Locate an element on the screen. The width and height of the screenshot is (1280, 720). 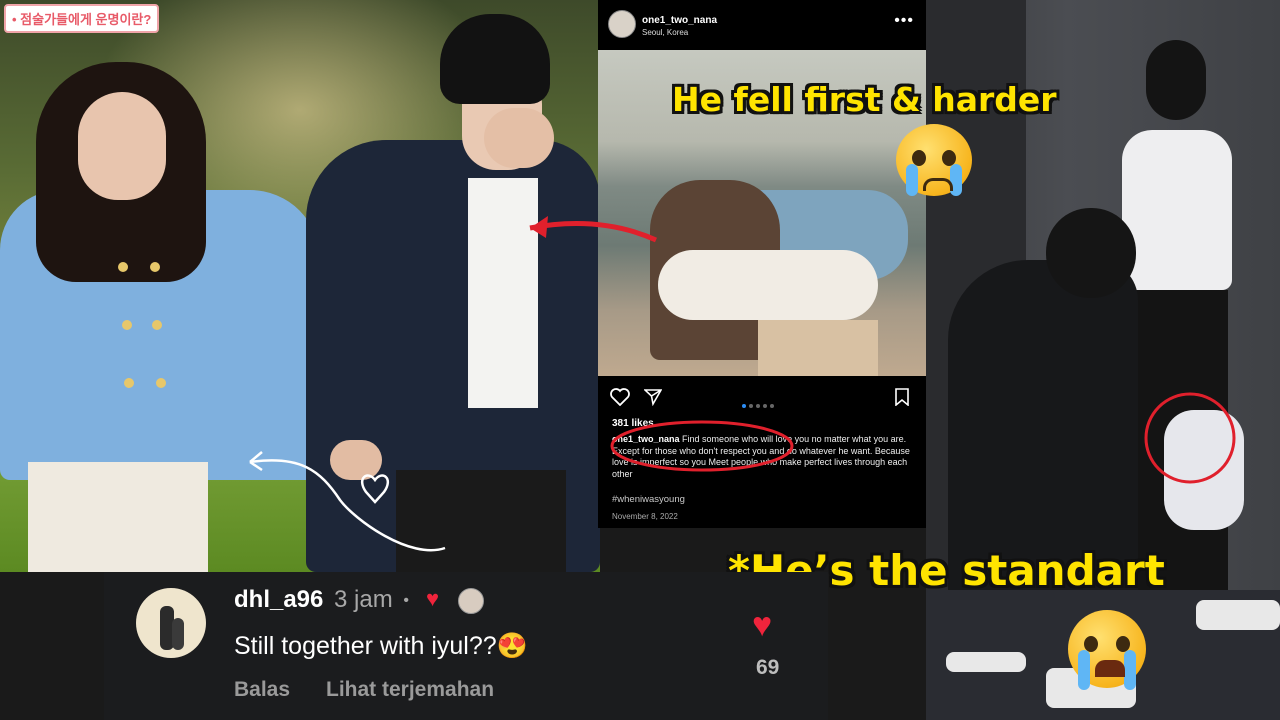
comment-like-count: 69 is located at coordinates (768, 667).